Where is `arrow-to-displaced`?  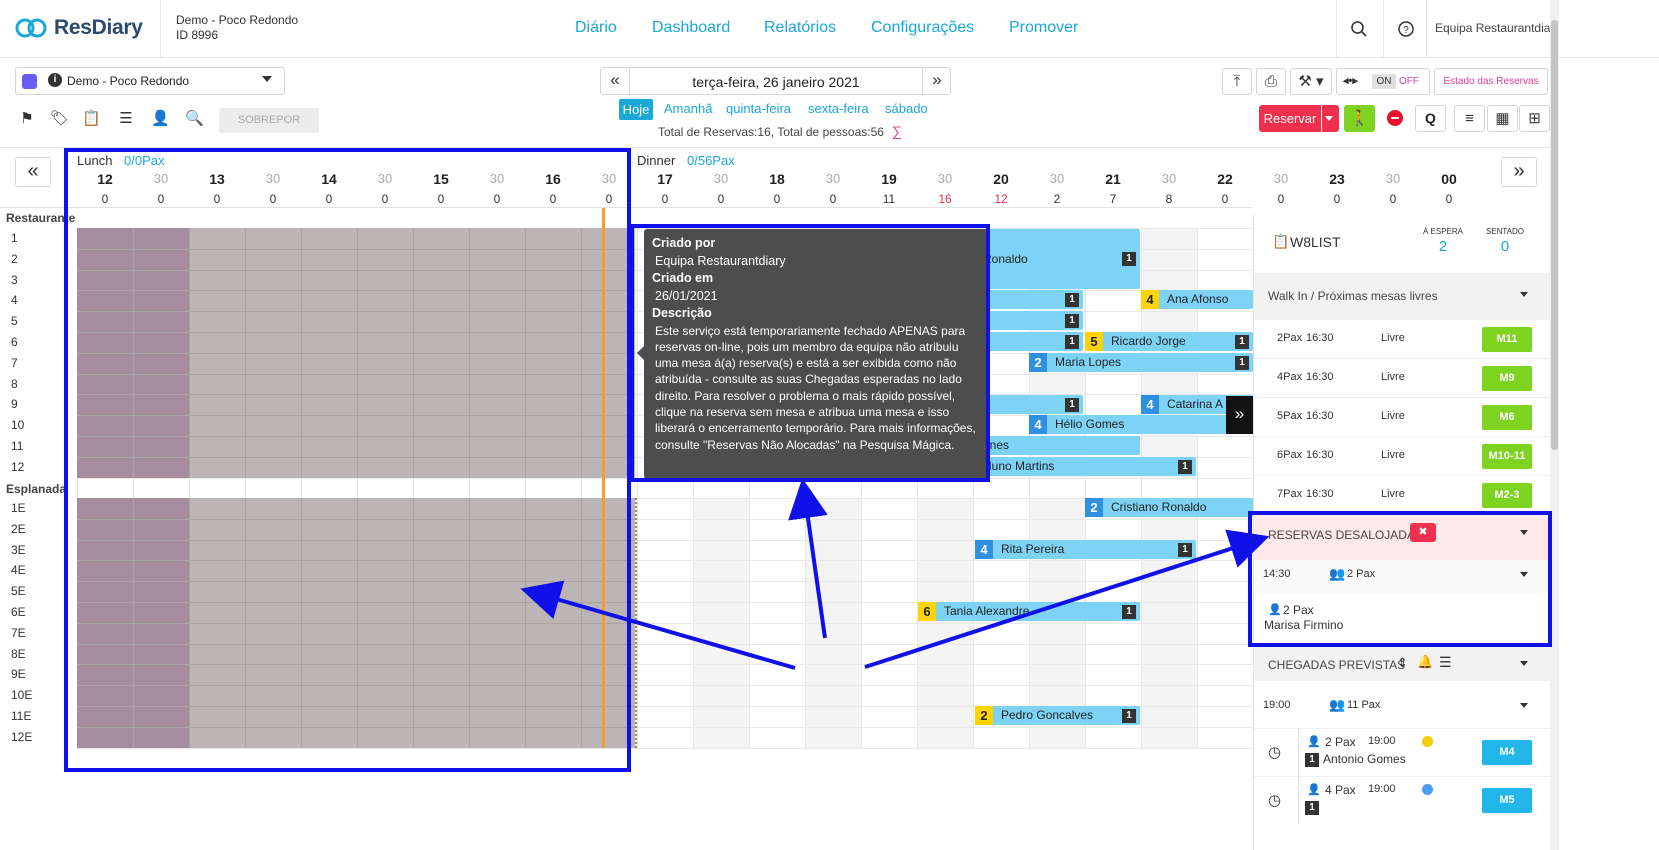
arrow-to-displaced is located at coordinates (1067, 599).